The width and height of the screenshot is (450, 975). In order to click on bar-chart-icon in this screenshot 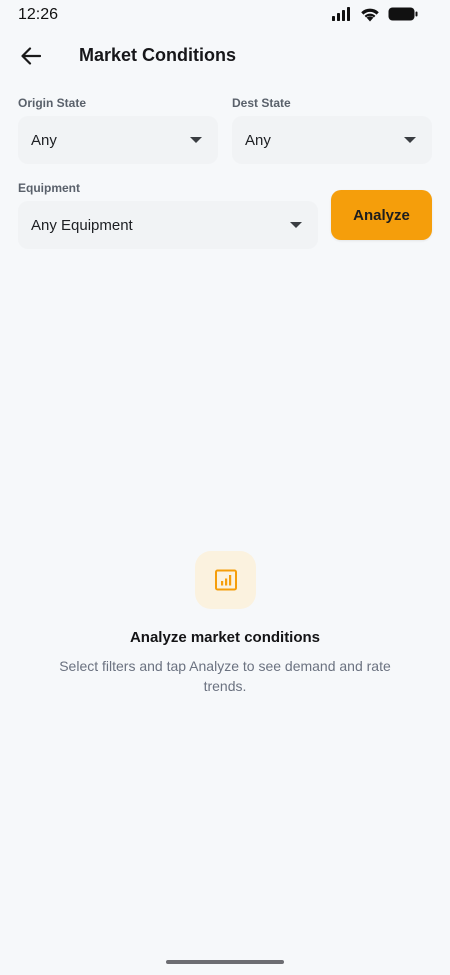, I will do `click(225, 580)`.